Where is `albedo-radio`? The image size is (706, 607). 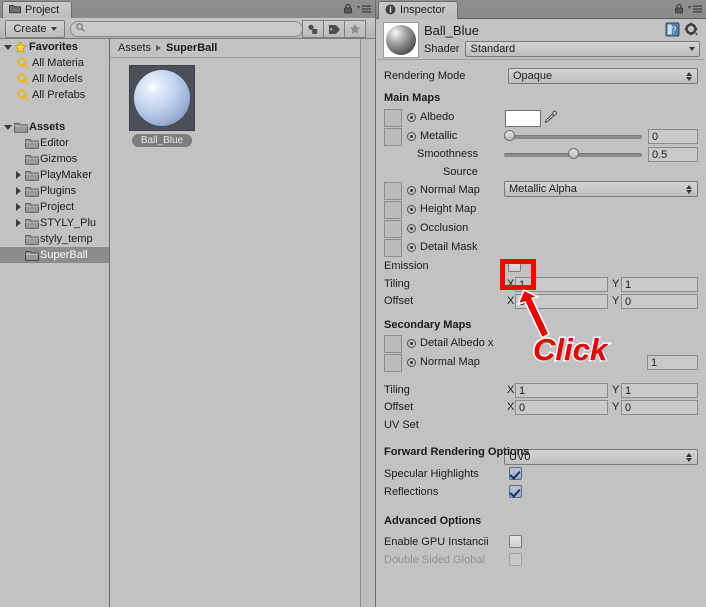 albedo-radio is located at coordinates (411, 117).